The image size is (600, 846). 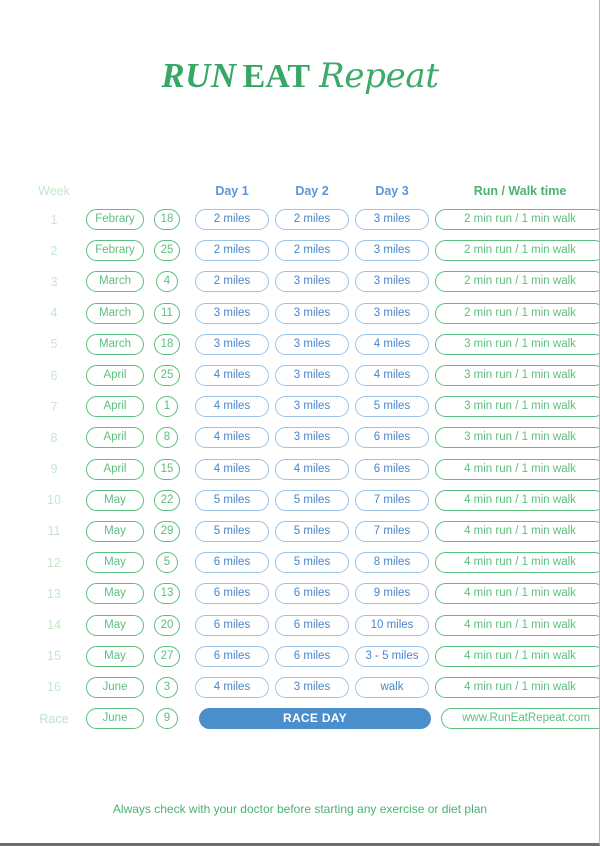 What do you see at coordinates (54, 469) in the screenshot?
I see `week-number-cell: 9` at bounding box center [54, 469].